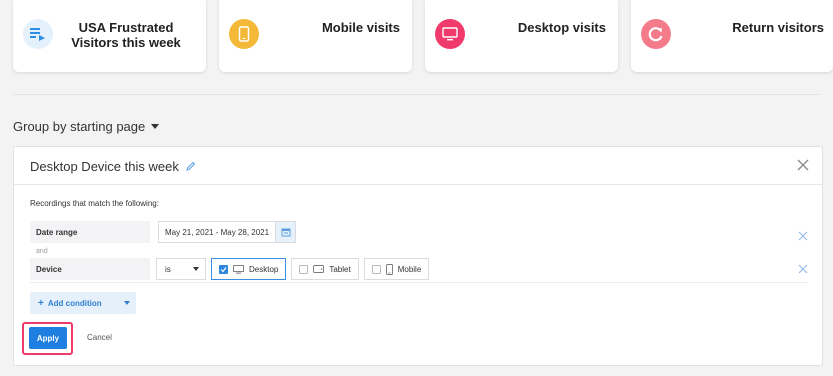 This screenshot has width=833, height=376. I want to click on panel-title: Desktop Device this week, so click(113, 166).